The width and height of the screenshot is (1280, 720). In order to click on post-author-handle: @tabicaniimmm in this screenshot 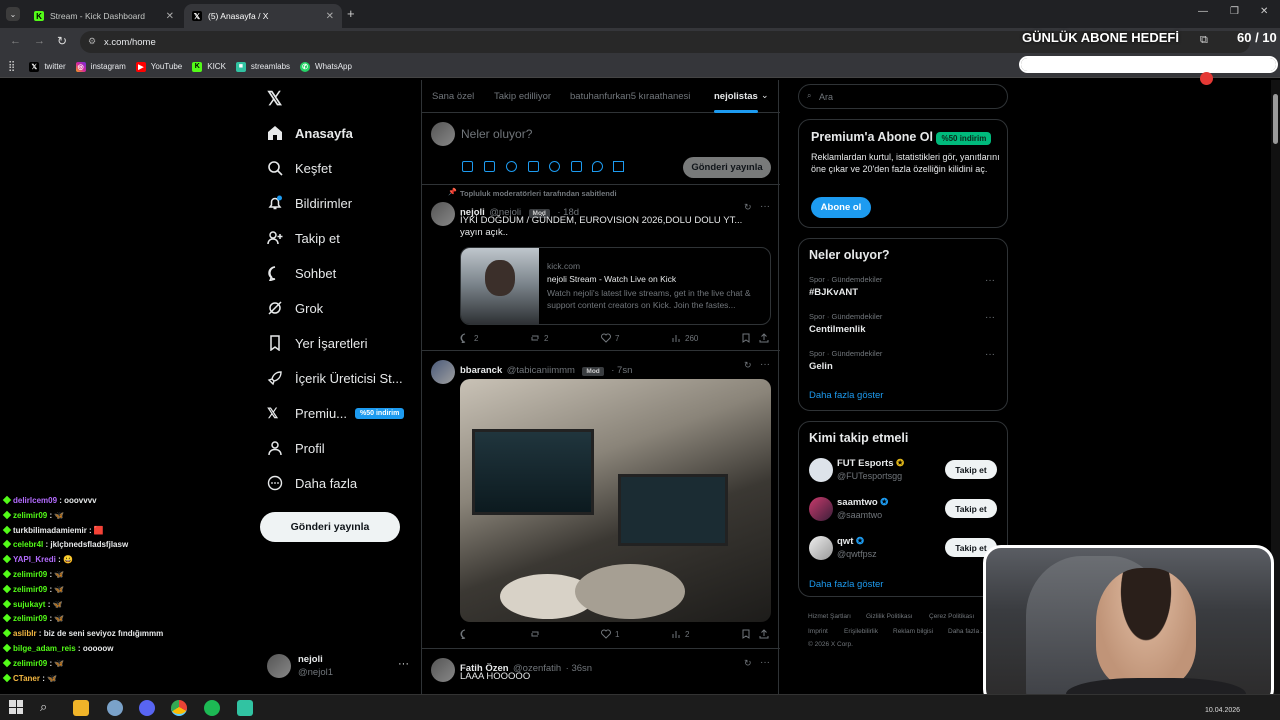, I will do `click(541, 370)`.